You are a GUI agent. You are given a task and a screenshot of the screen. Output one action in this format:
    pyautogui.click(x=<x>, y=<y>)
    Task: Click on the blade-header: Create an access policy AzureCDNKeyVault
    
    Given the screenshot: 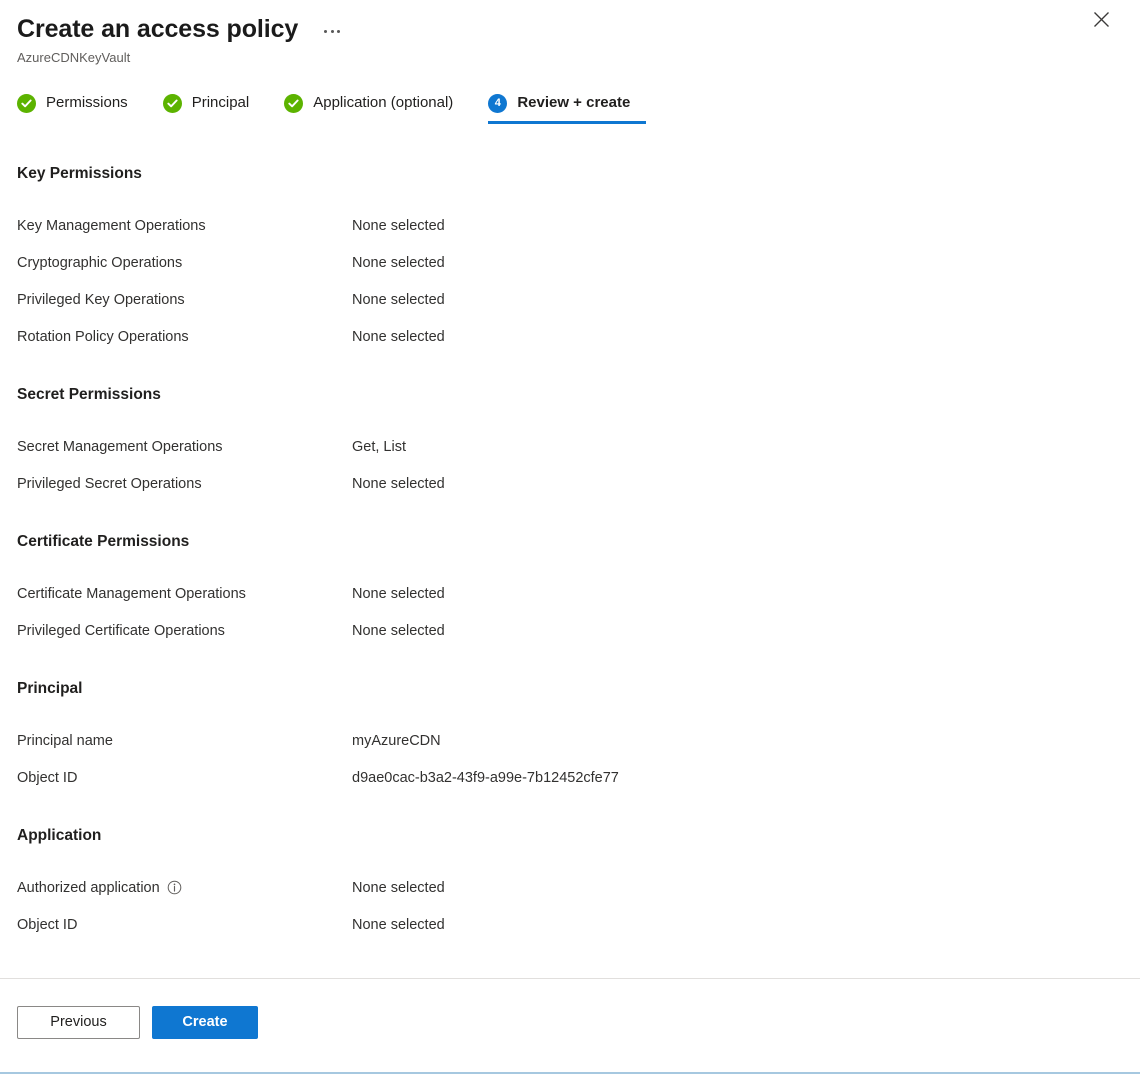 What is the action you would take?
    pyautogui.click(x=570, y=33)
    